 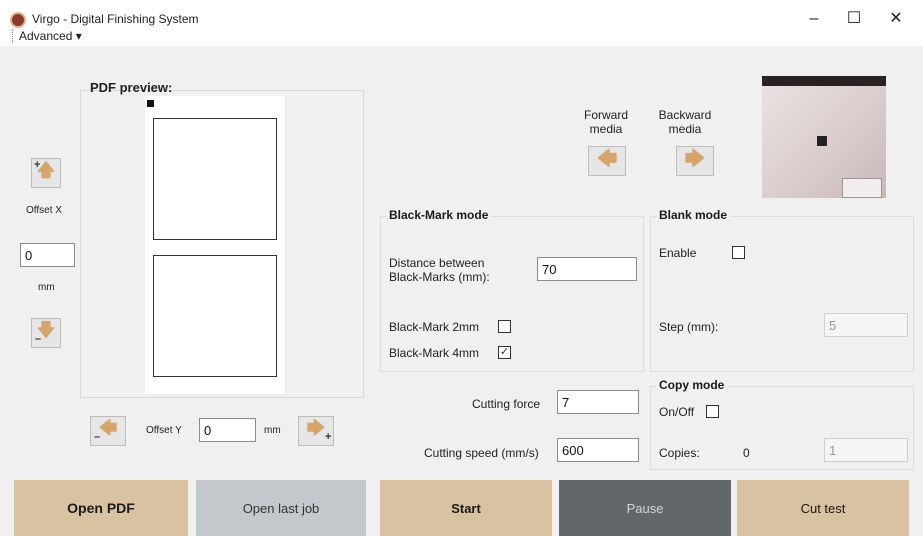 I want to click on copies-input, so click(x=866, y=450).